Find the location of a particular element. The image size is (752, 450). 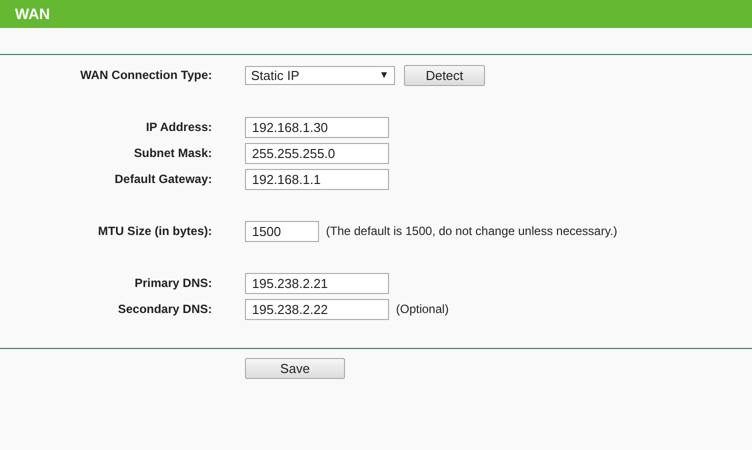

field-label: Secondary DNS: is located at coordinates (164, 309).